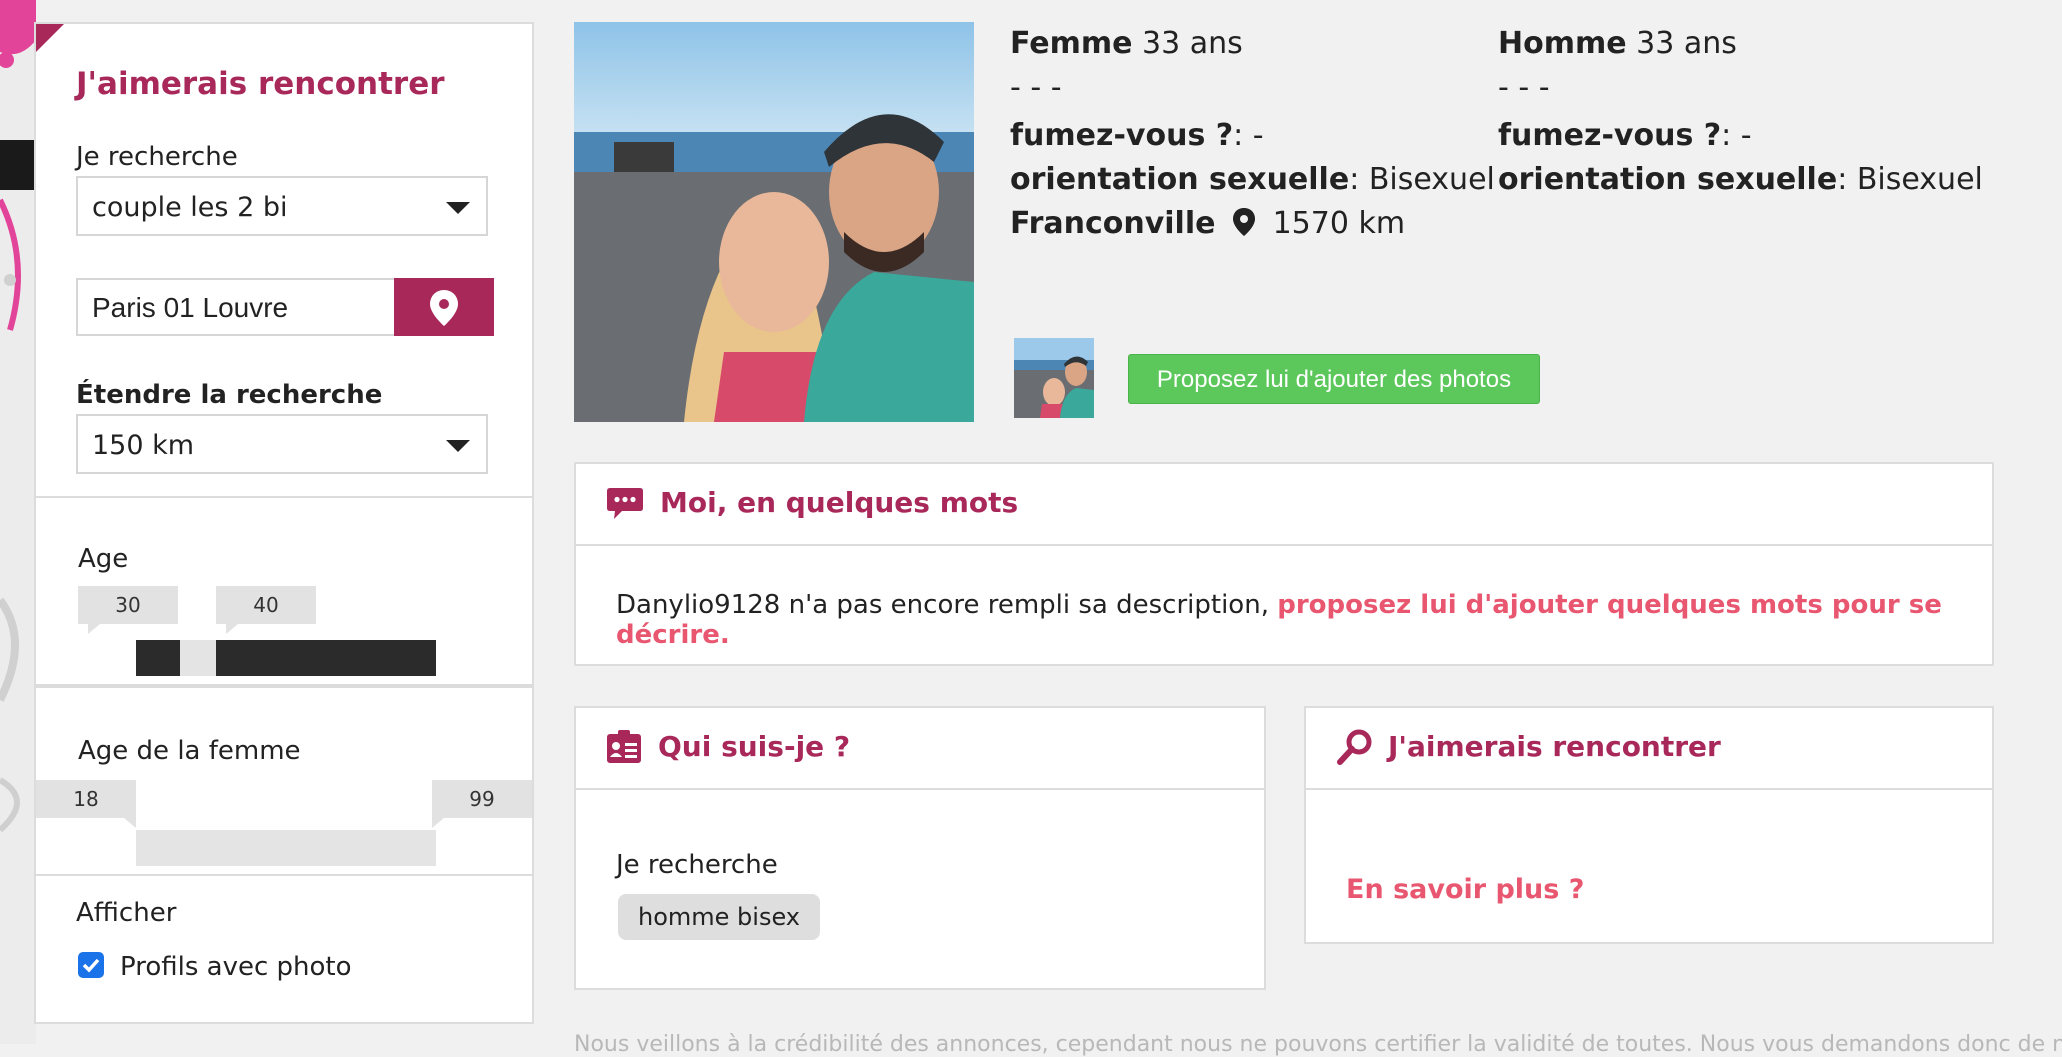 This screenshot has height=1057, width=2062. Describe the element at coordinates (1180, 179) in the screenshot. I see `woman-orientation-label: orientation sexuelle` at that location.